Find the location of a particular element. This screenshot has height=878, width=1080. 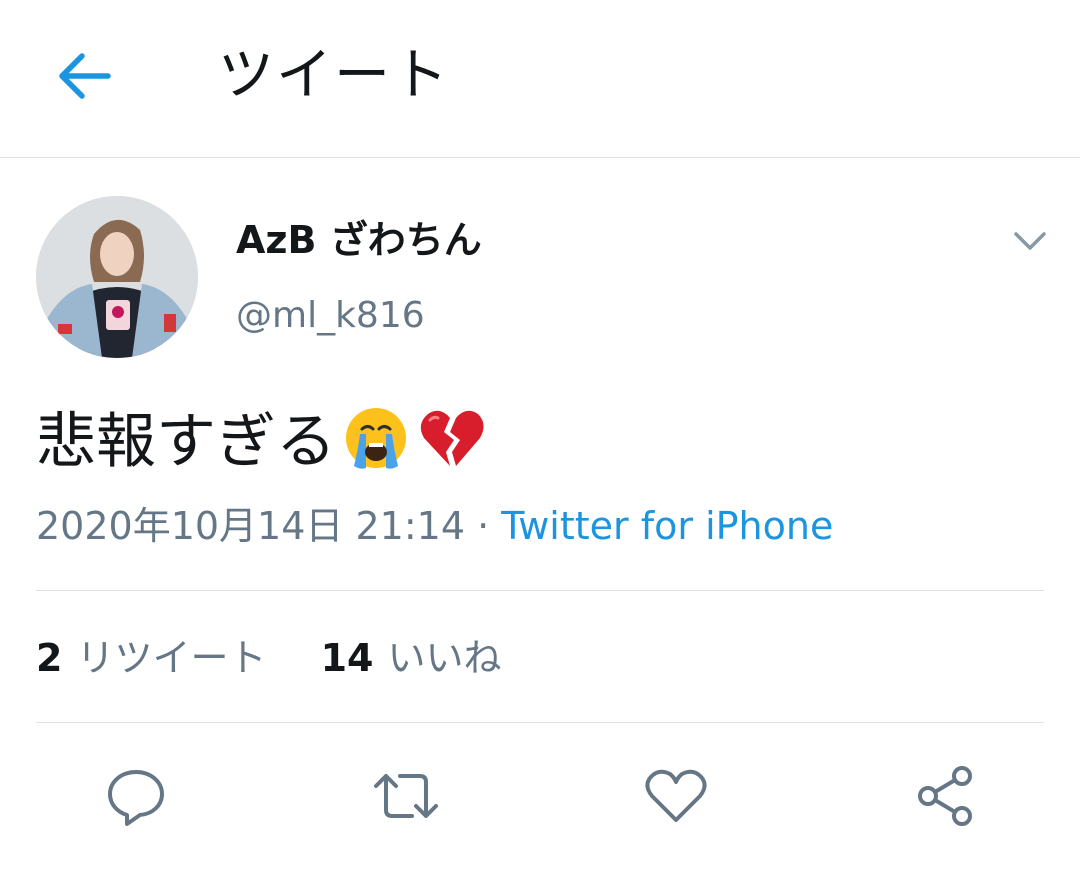

retweets-label: リツイート is located at coordinates (171, 658).